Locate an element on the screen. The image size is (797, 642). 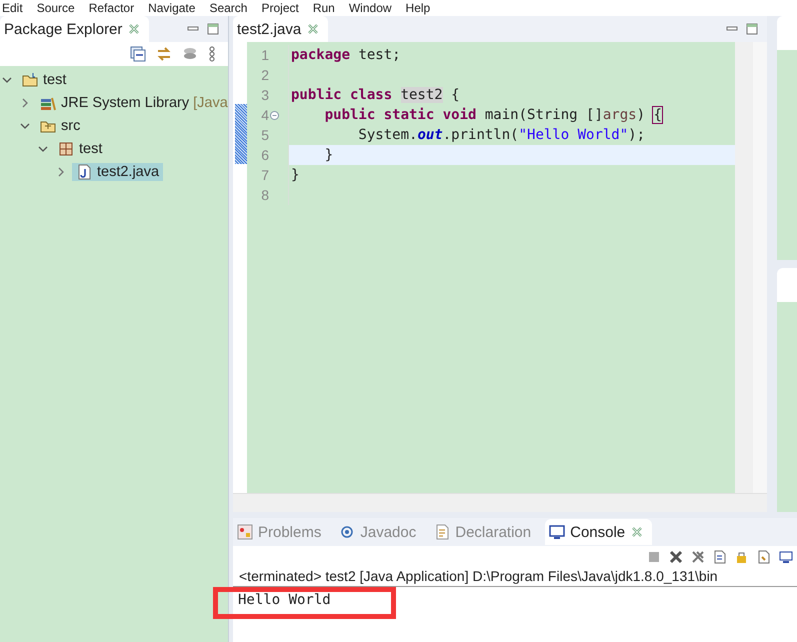
line-number: 1 is located at coordinates (264, 55).